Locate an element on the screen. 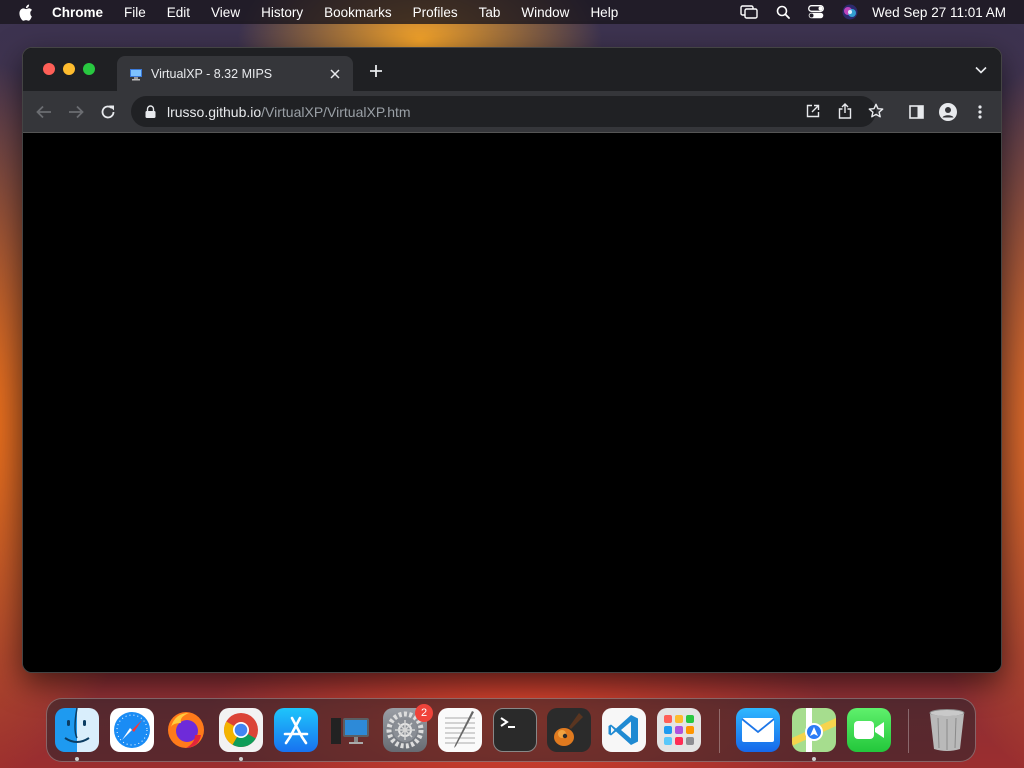 This screenshot has height=768, width=1024. terminal-icon is located at coordinates (515, 730).